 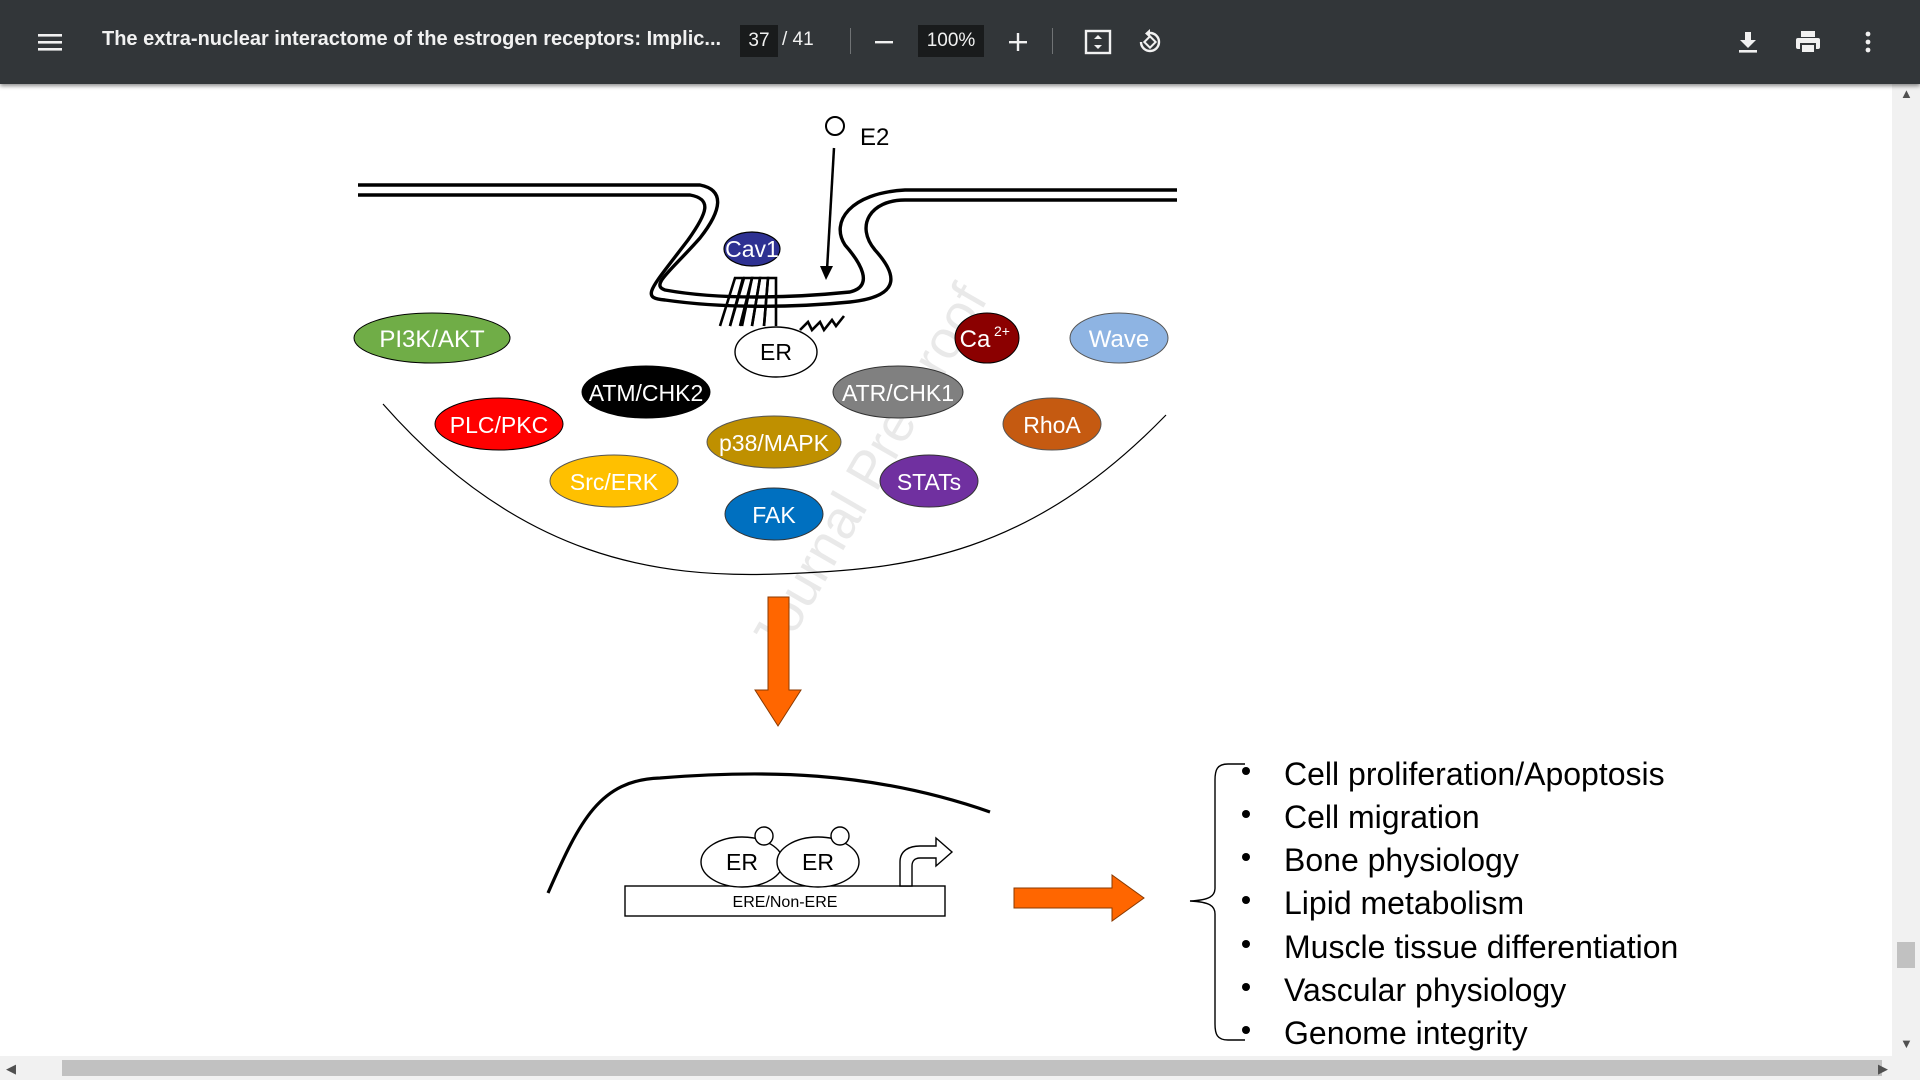 What do you see at coordinates (835, 126) in the screenshot?
I see `e2-ligand-icon` at bounding box center [835, 126].